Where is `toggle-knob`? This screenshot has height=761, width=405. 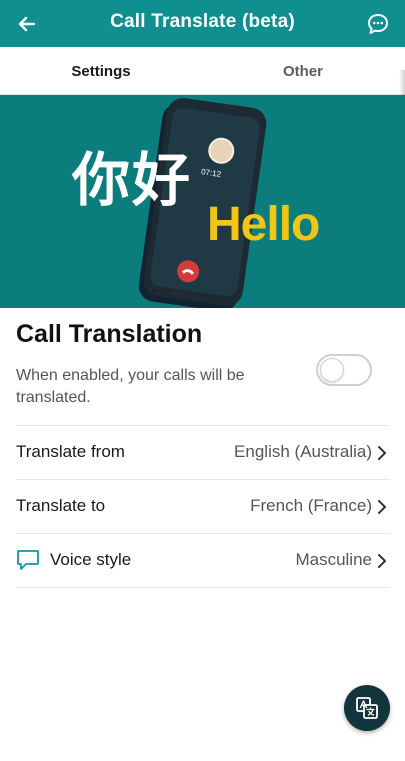 toggle-knob is located at coordinates (332, 370).